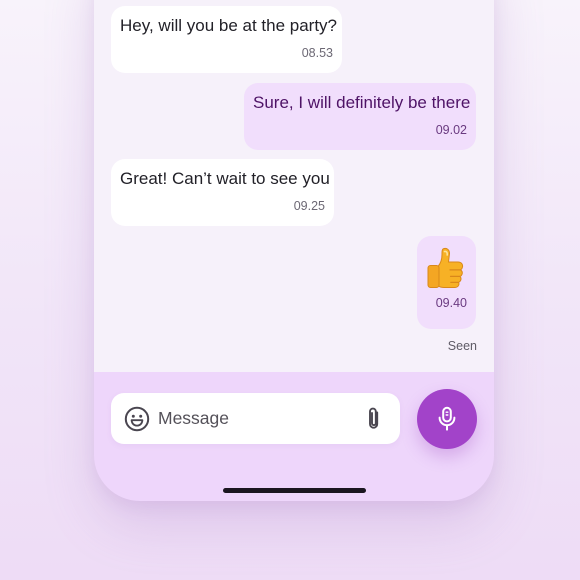 The width and height of the screenshot is (580, 580). I want to click on message-text: Great! Can’t wait to see you, so click(225, 178).